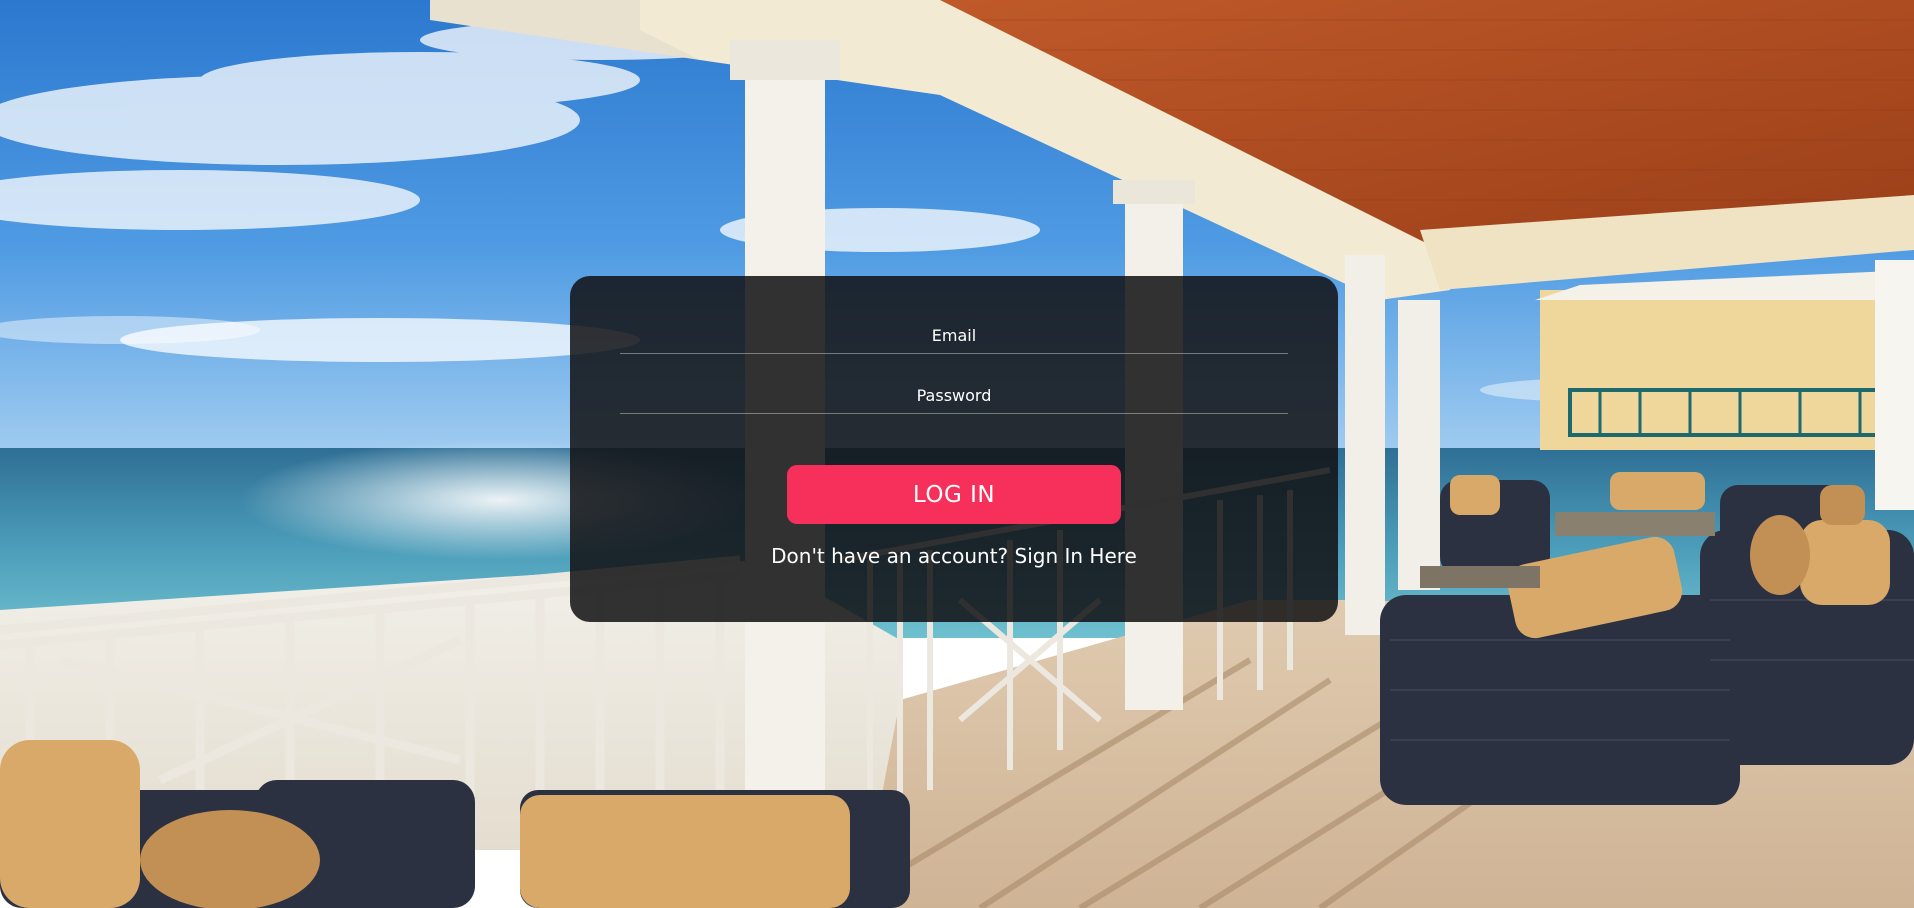 The height and width of the screenshot is (908, 1914). I want to click on password-input, so click(954, 393).